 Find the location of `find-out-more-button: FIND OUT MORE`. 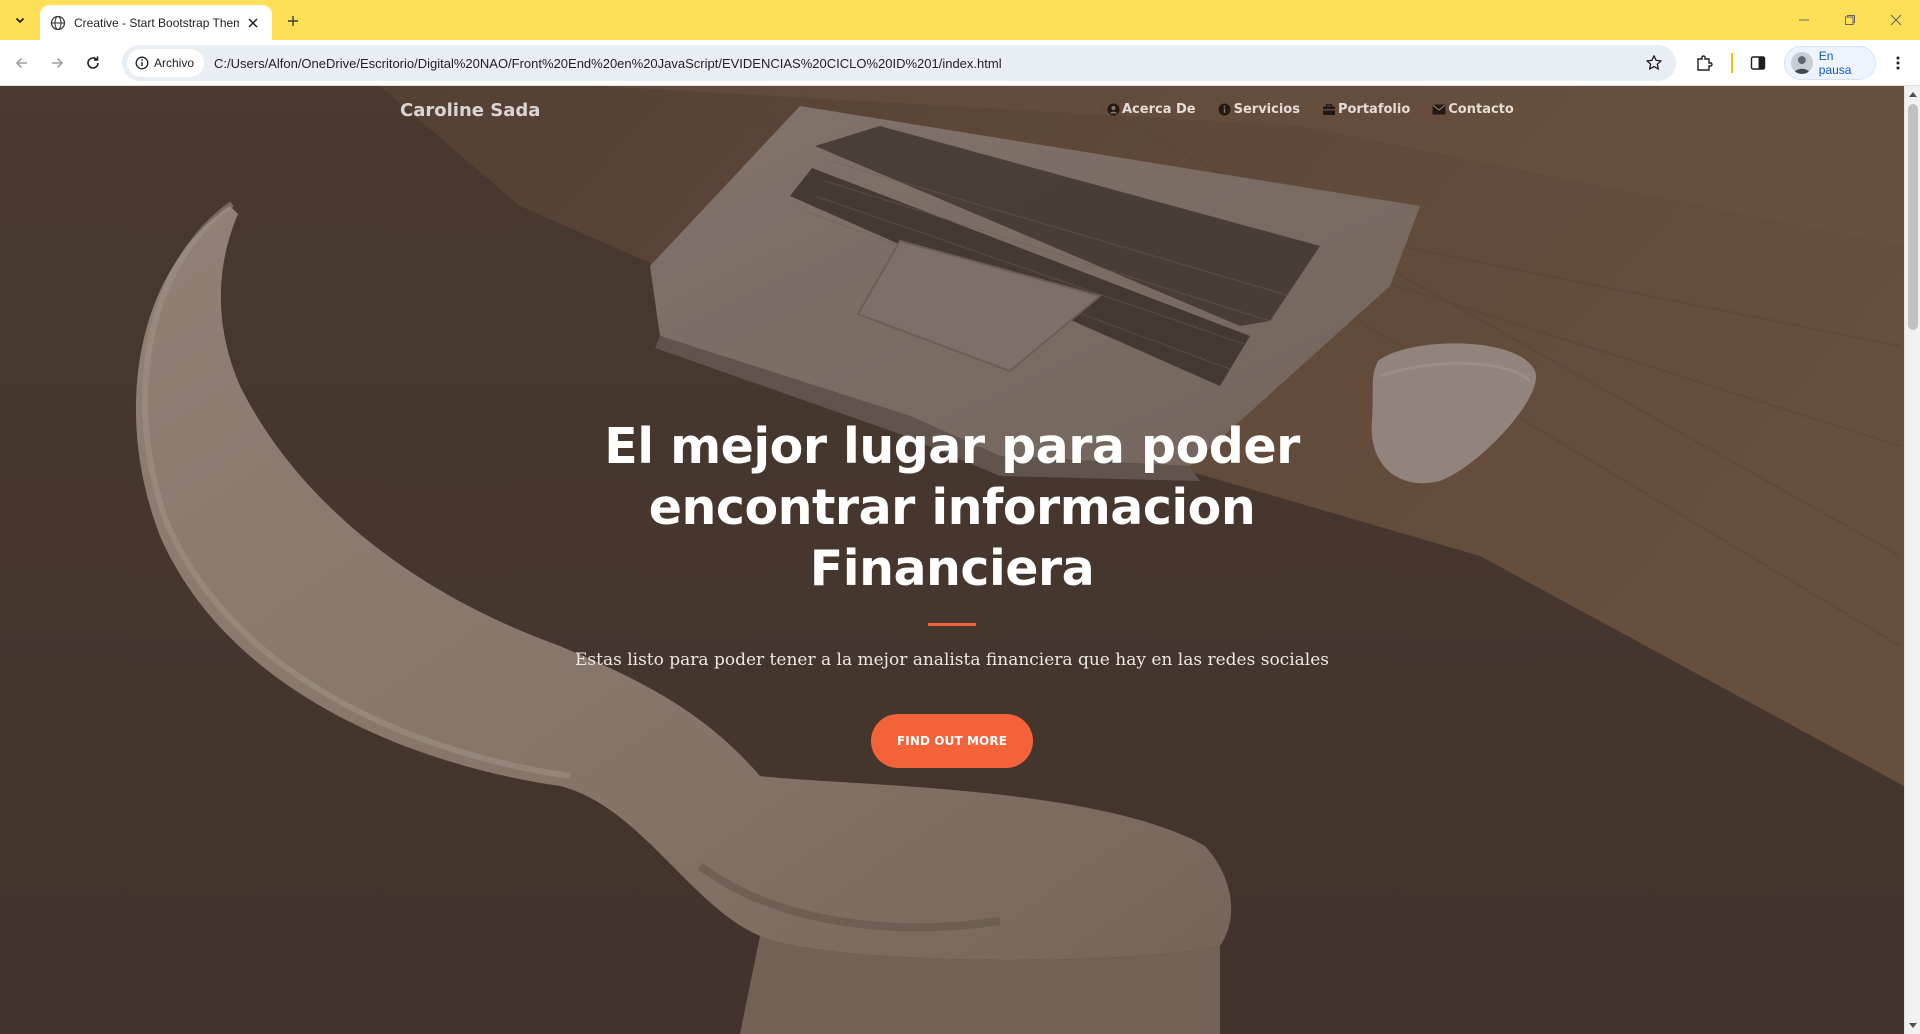

find-out-more-button: FIND OUT MORE is located at coordinates (952, 741).